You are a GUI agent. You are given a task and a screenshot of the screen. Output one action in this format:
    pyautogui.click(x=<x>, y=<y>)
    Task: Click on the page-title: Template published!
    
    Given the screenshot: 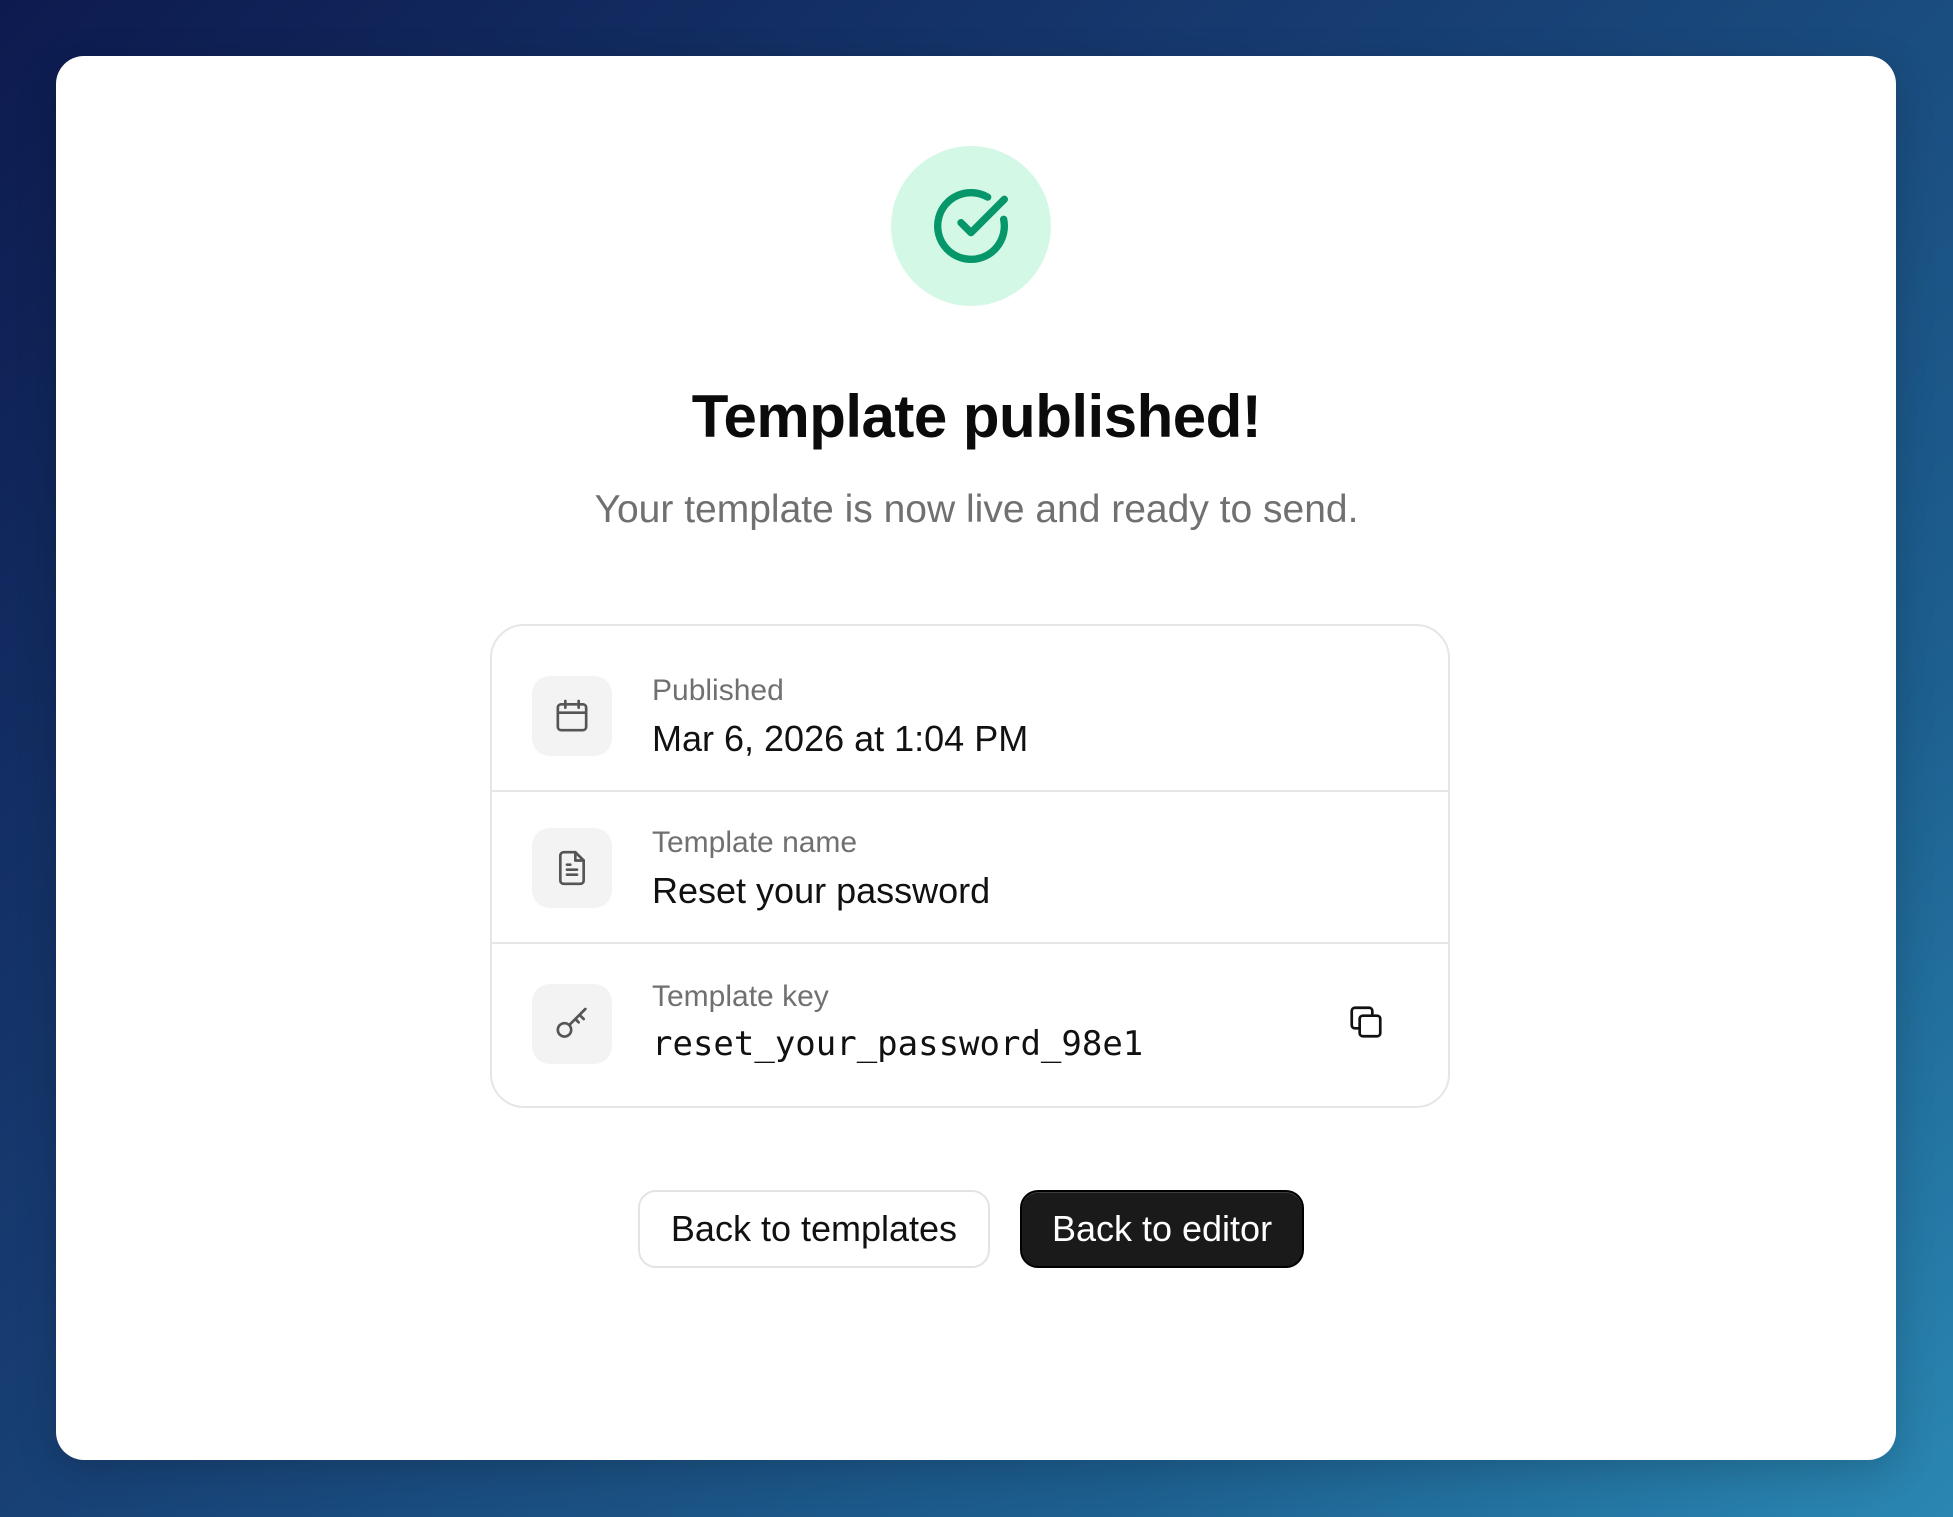 What is the action you would take?
    pyautogui.click(x=976, y=416)
    